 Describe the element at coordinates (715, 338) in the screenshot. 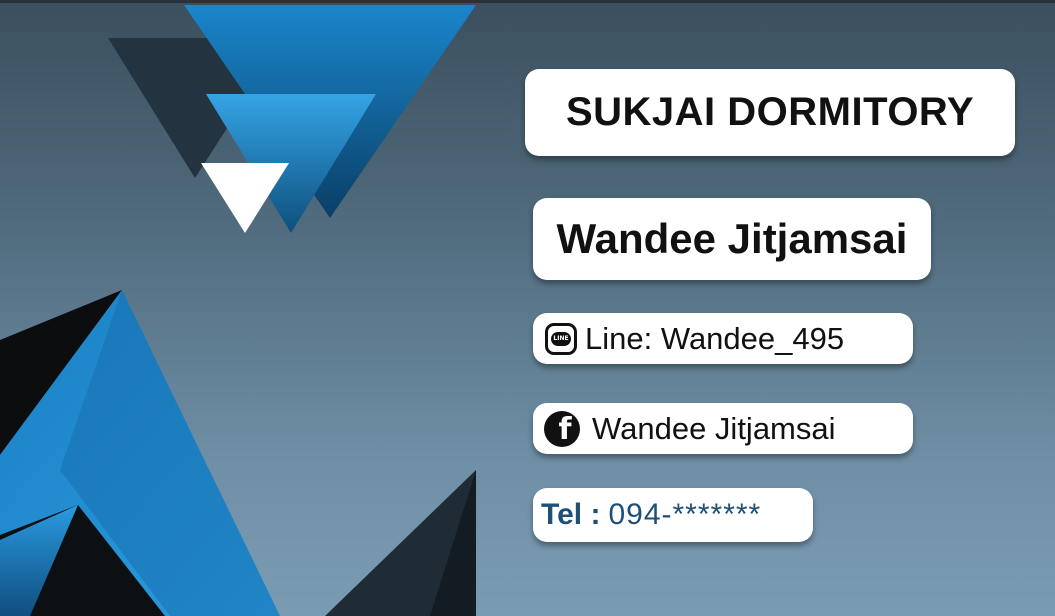

I see `line-id-text: Line: Wandee_495` at that location.